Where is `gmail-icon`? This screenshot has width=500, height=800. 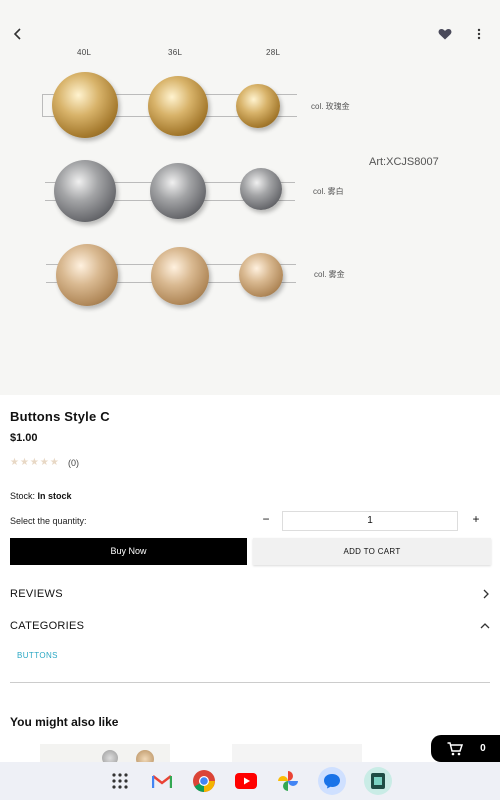
gmail-icon is located at coordinates (162, 781).